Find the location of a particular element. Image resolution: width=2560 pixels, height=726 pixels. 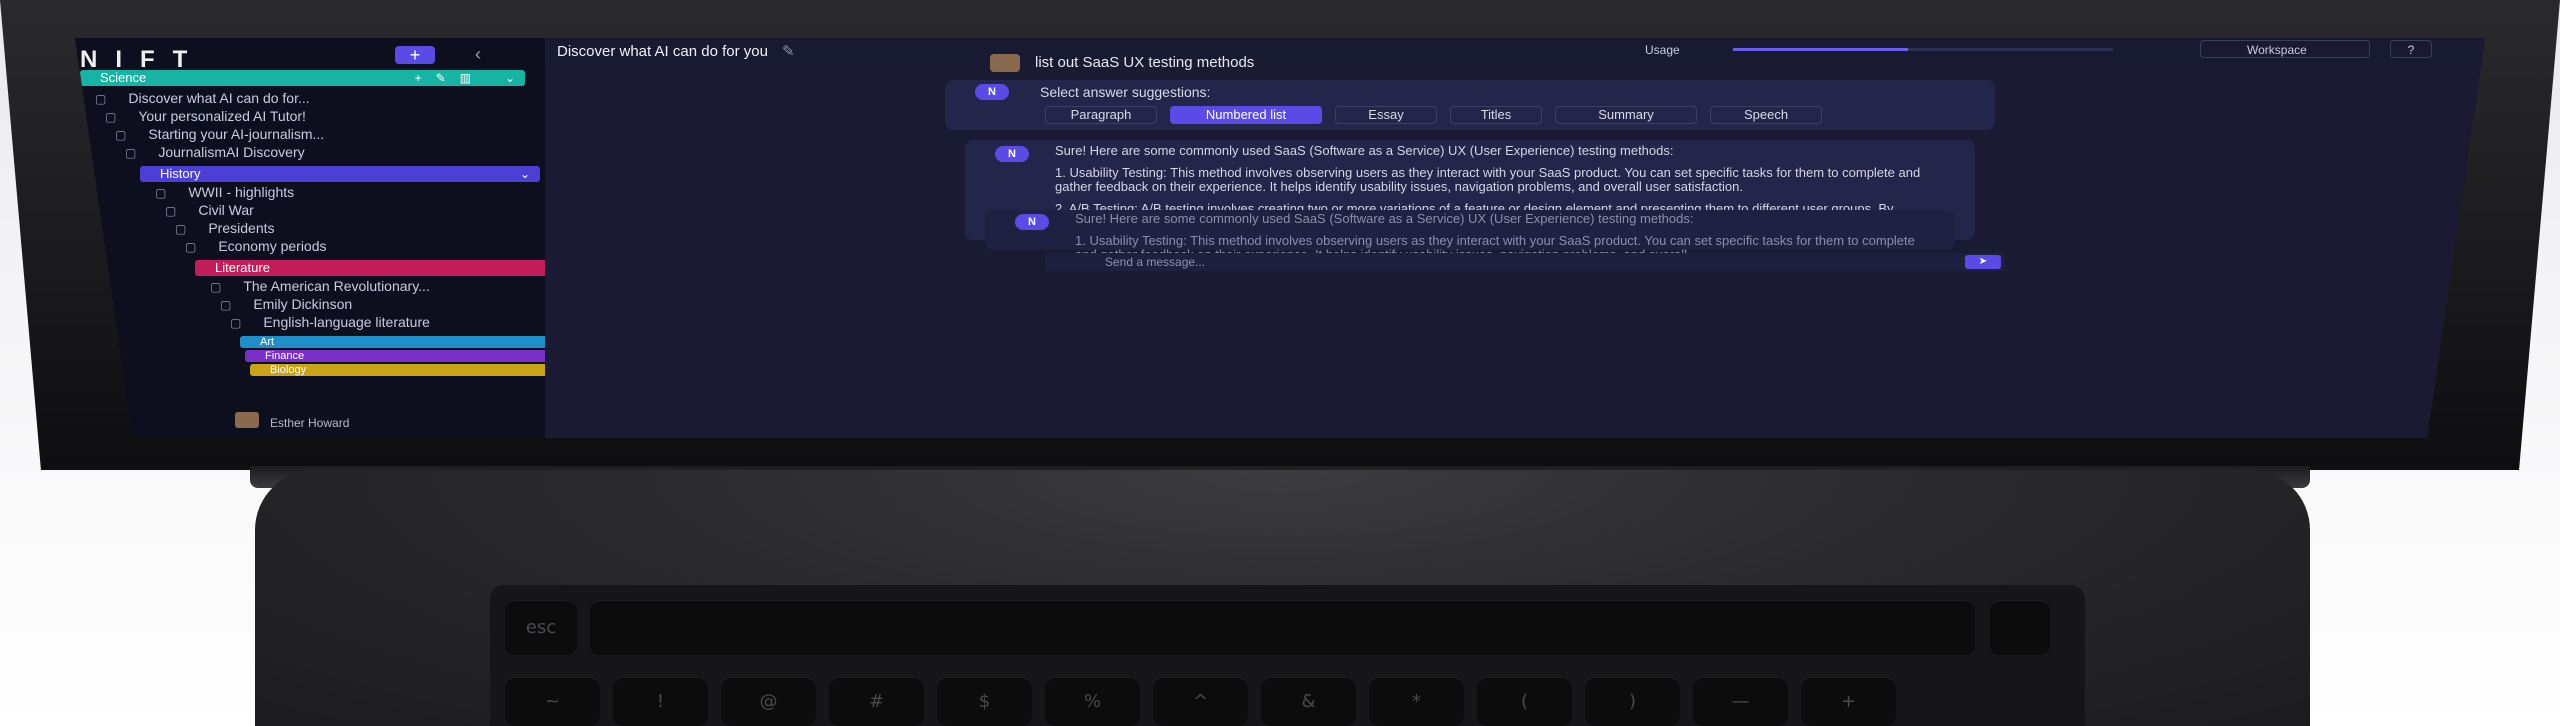

suggestion-chip: Summary is located at coordinates (1626, 115).